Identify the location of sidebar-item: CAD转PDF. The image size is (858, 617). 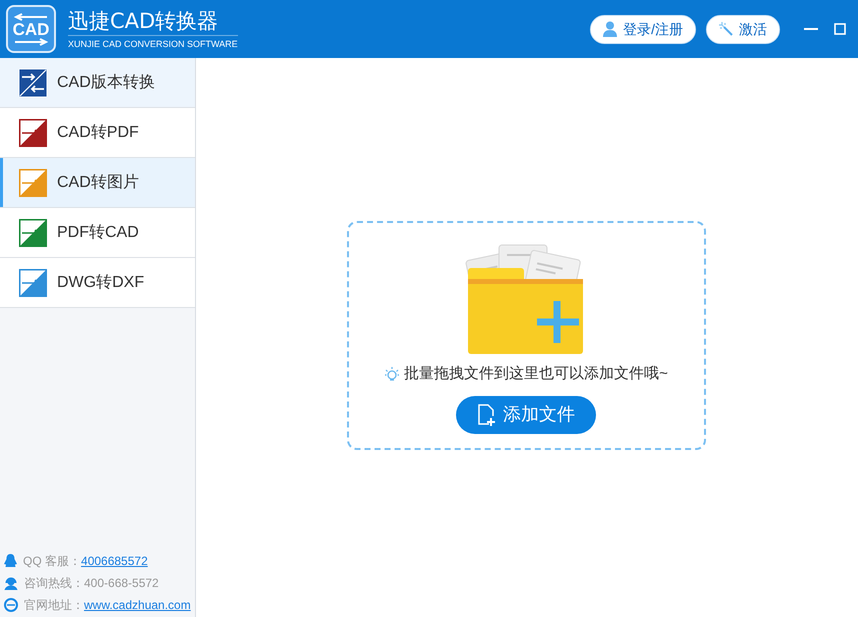
(97, 133).